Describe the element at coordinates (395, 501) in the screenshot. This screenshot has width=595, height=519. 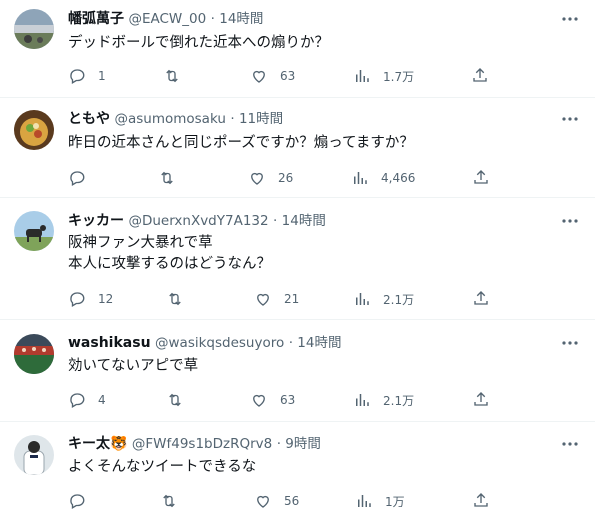
I see `views-count: 1万` at that location.